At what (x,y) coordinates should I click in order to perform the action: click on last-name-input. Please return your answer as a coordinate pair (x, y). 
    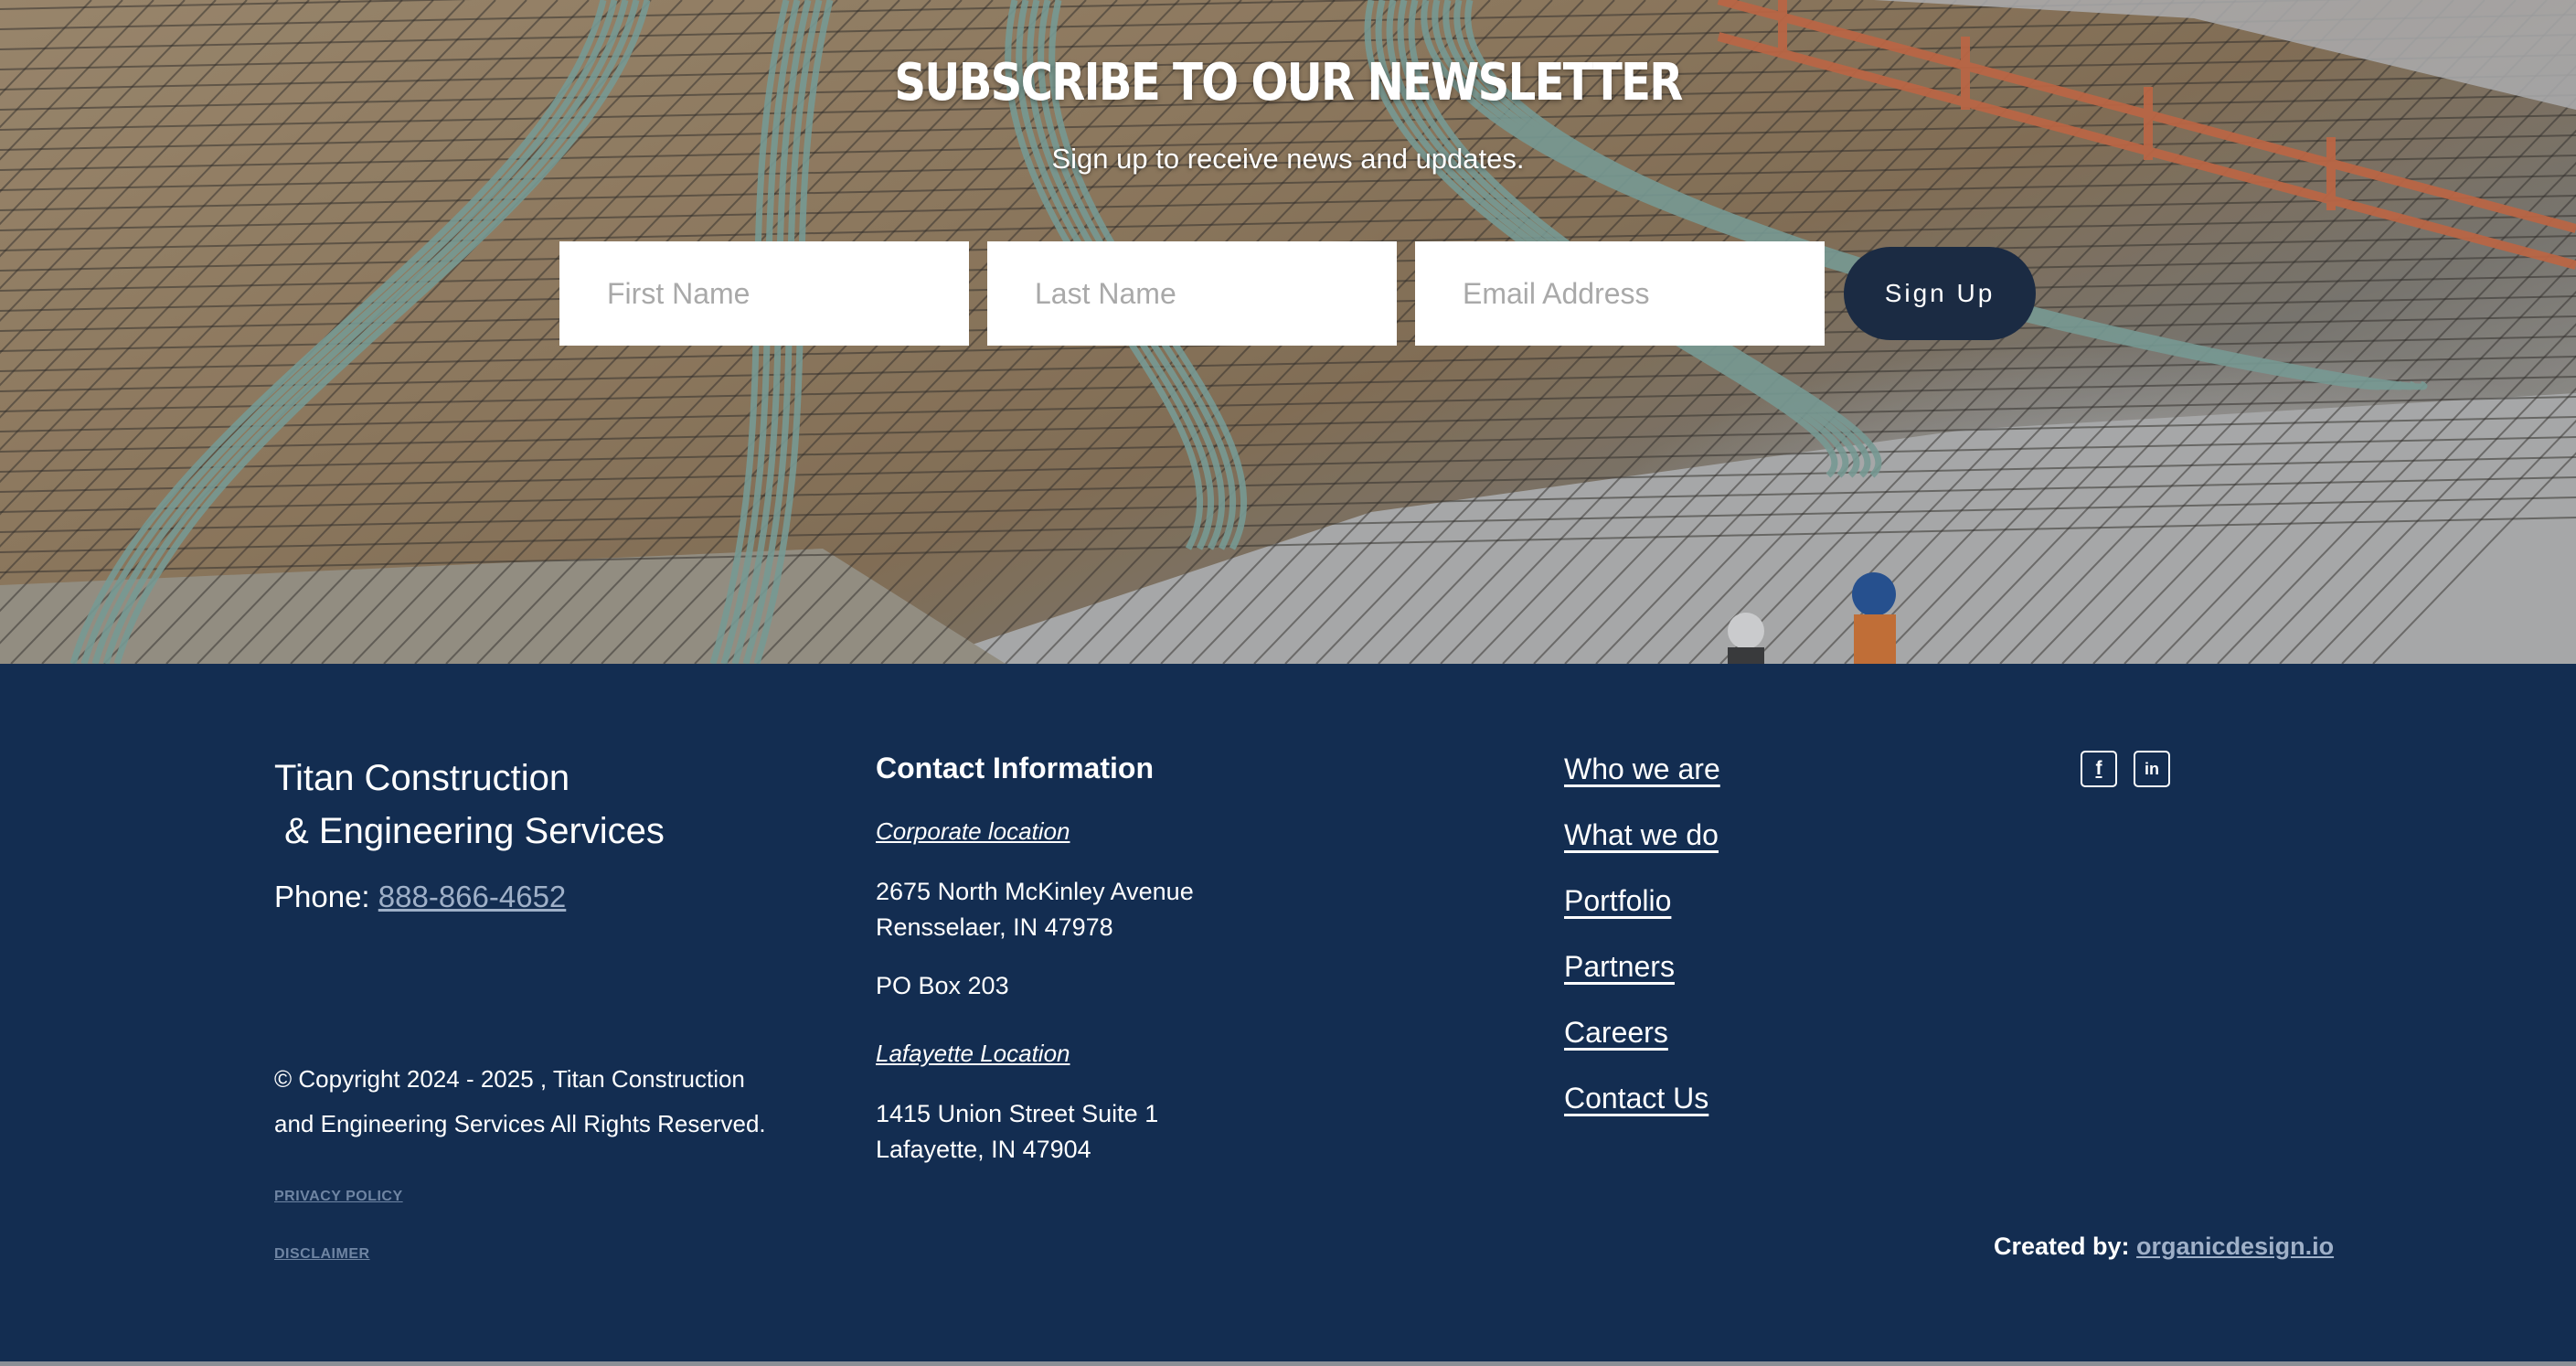
    Looking at the image, I should click on (1192, 294).